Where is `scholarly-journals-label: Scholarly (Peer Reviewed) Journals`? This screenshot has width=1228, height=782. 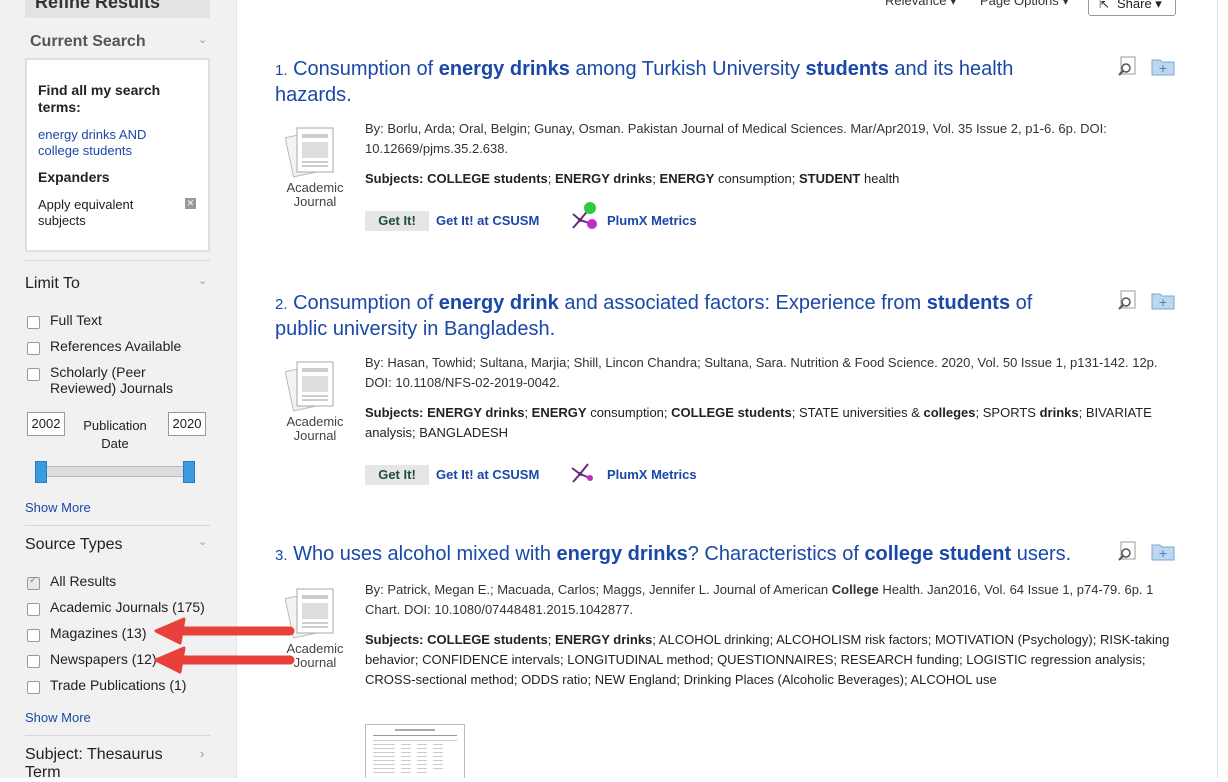 scholarly-journals-label: Scholarly (Peer Reviewed) Journals is located at coordinates (132, 380).